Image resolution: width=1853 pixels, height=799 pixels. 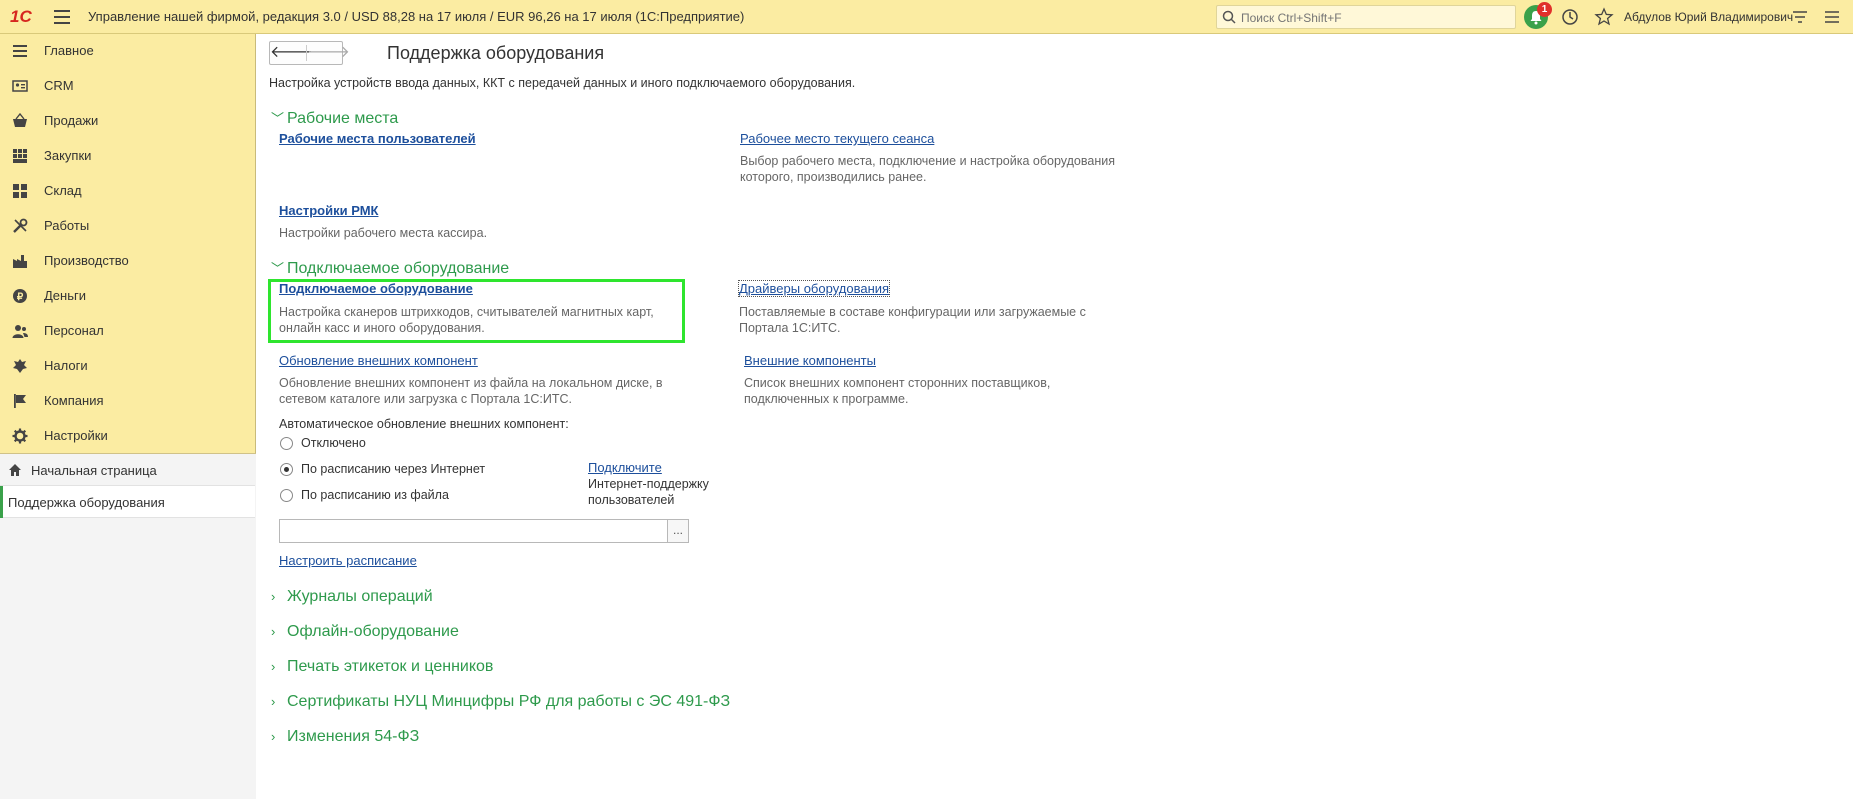 What do you see at coordinates (128, 51) in the screenshot?
I see `sidebar-item-main: Главное` at bounding box center [128, 51].